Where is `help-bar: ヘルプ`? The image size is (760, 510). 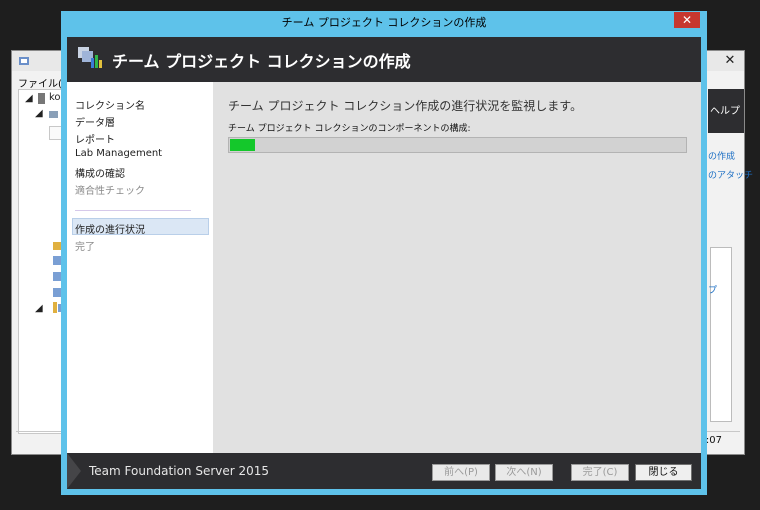 help-bar: ヘルプ is located at coordinates (726, 111).